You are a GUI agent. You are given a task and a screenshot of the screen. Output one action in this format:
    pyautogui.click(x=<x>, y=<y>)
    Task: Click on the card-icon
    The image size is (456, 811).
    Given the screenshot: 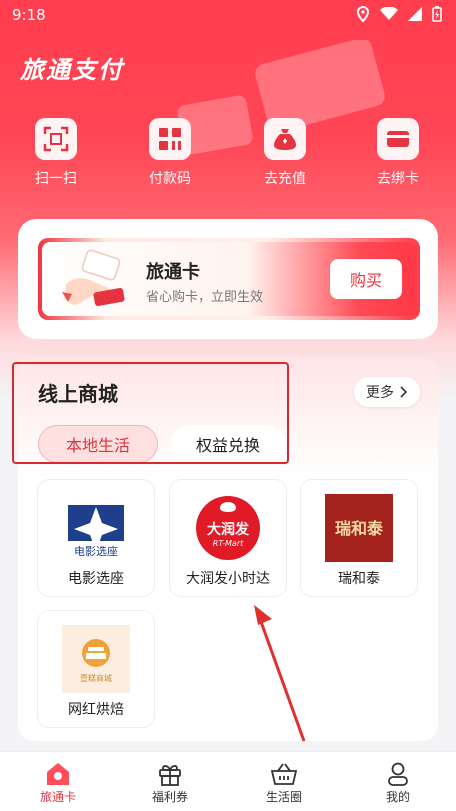 What is the action you would take?
    pyautogui.click(x=398, y=139)
    